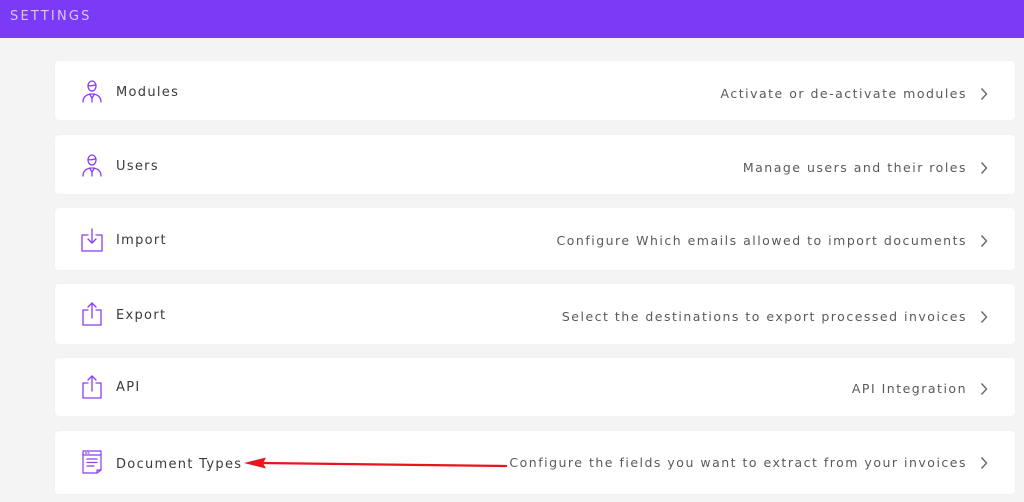 The image size is (1024, 502). I want to click on settings-item-label: API, so click(128, 387).